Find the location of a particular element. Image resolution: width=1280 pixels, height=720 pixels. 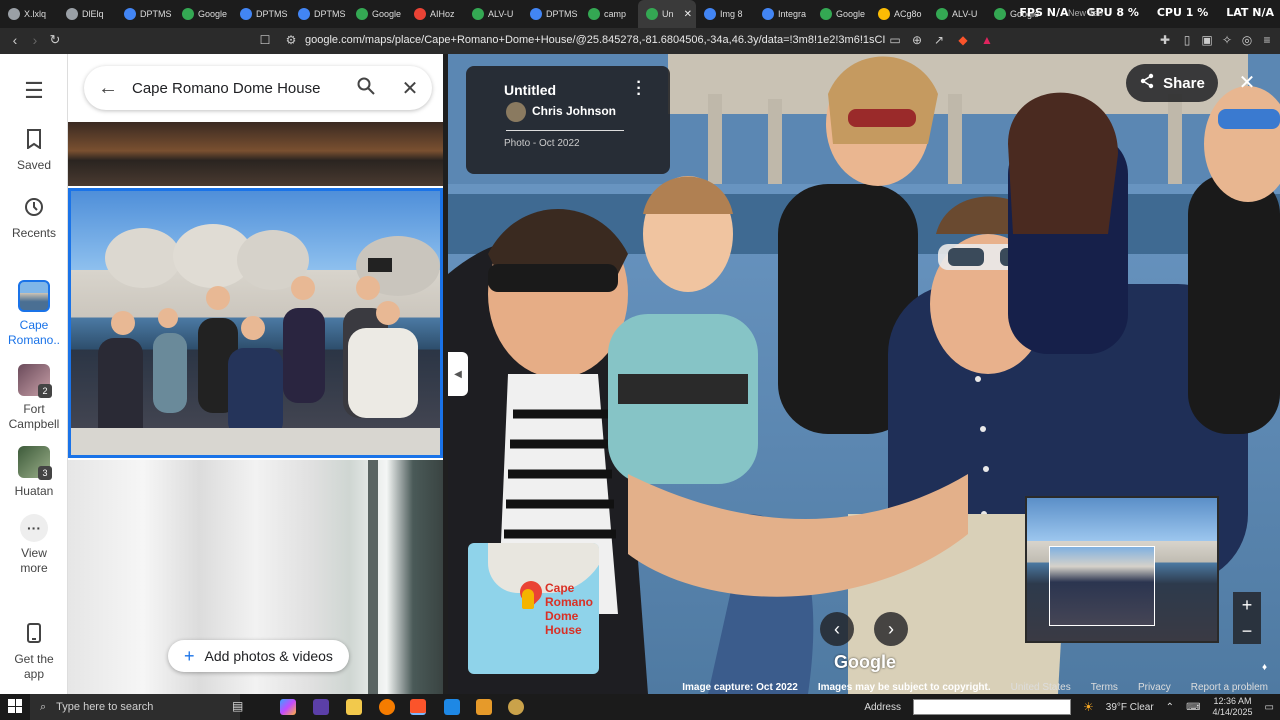

sidebar-icon: ▯ is located at coordinates (1187, 40).